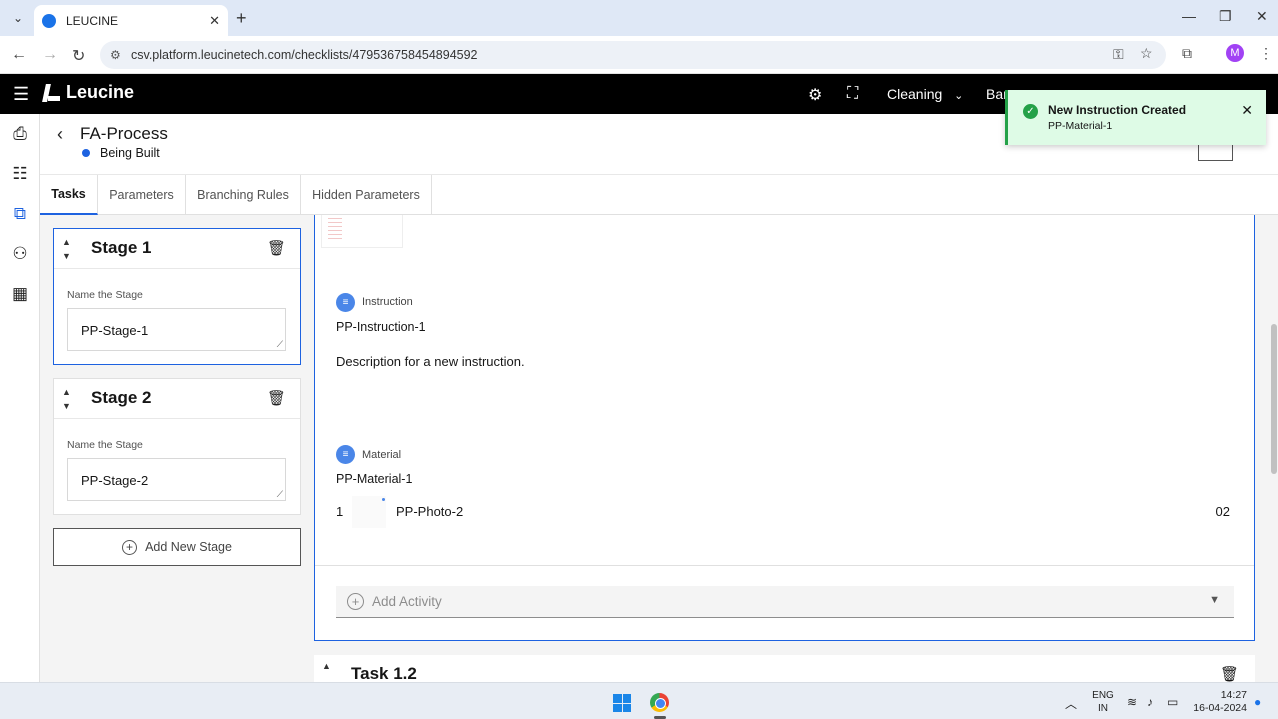  Describe the element at coordinates (784, 565) in the screenshot. I see `divider` at that location.